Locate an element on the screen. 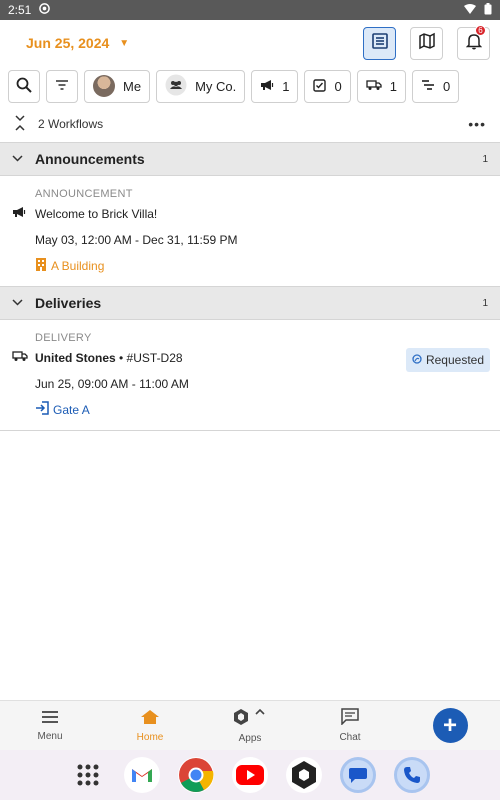  location-label: A Building is located at coordinates (78, 265).